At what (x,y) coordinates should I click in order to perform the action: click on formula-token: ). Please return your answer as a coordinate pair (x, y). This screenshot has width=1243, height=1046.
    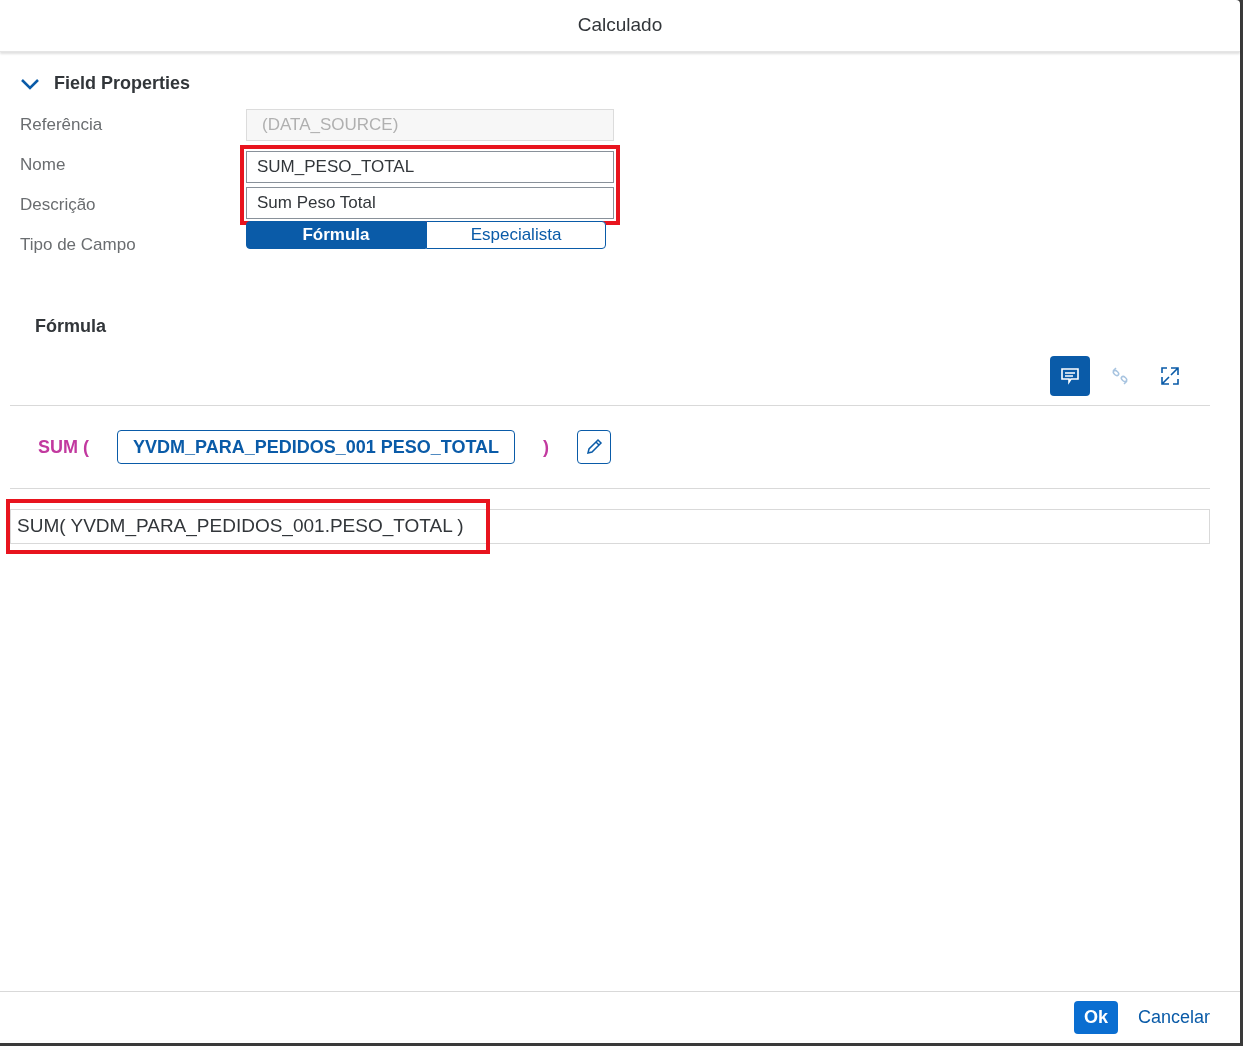
    Looking at the image, I should click on (546, 447).